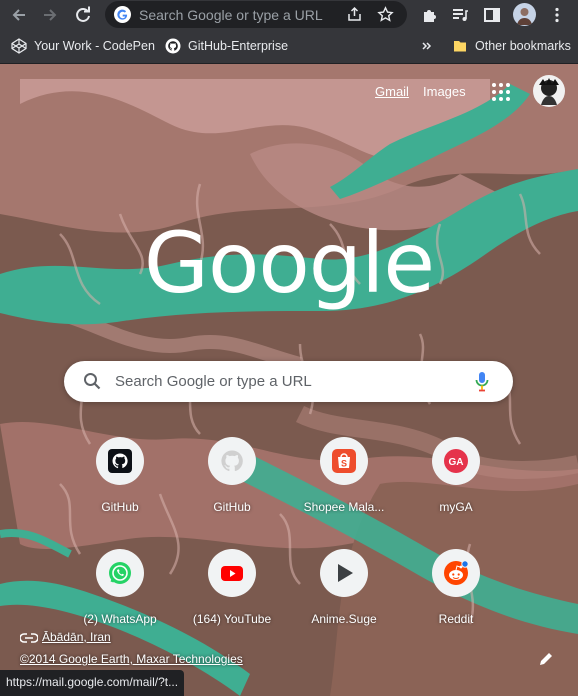 Image resolution: width=578 pixels, height=696 pixels. I want to click on puzzle-icon, so click(430, 16).